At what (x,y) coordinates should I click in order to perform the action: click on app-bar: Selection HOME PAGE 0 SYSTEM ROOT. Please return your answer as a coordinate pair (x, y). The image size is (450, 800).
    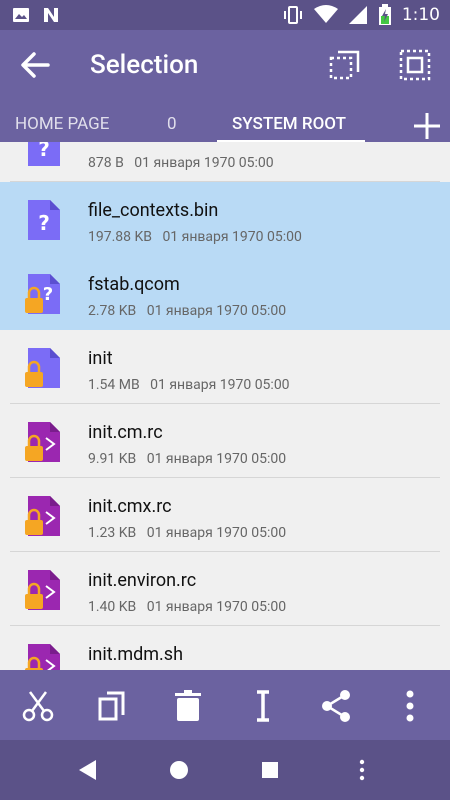
    Looking at the image, I should click on (225, 86).